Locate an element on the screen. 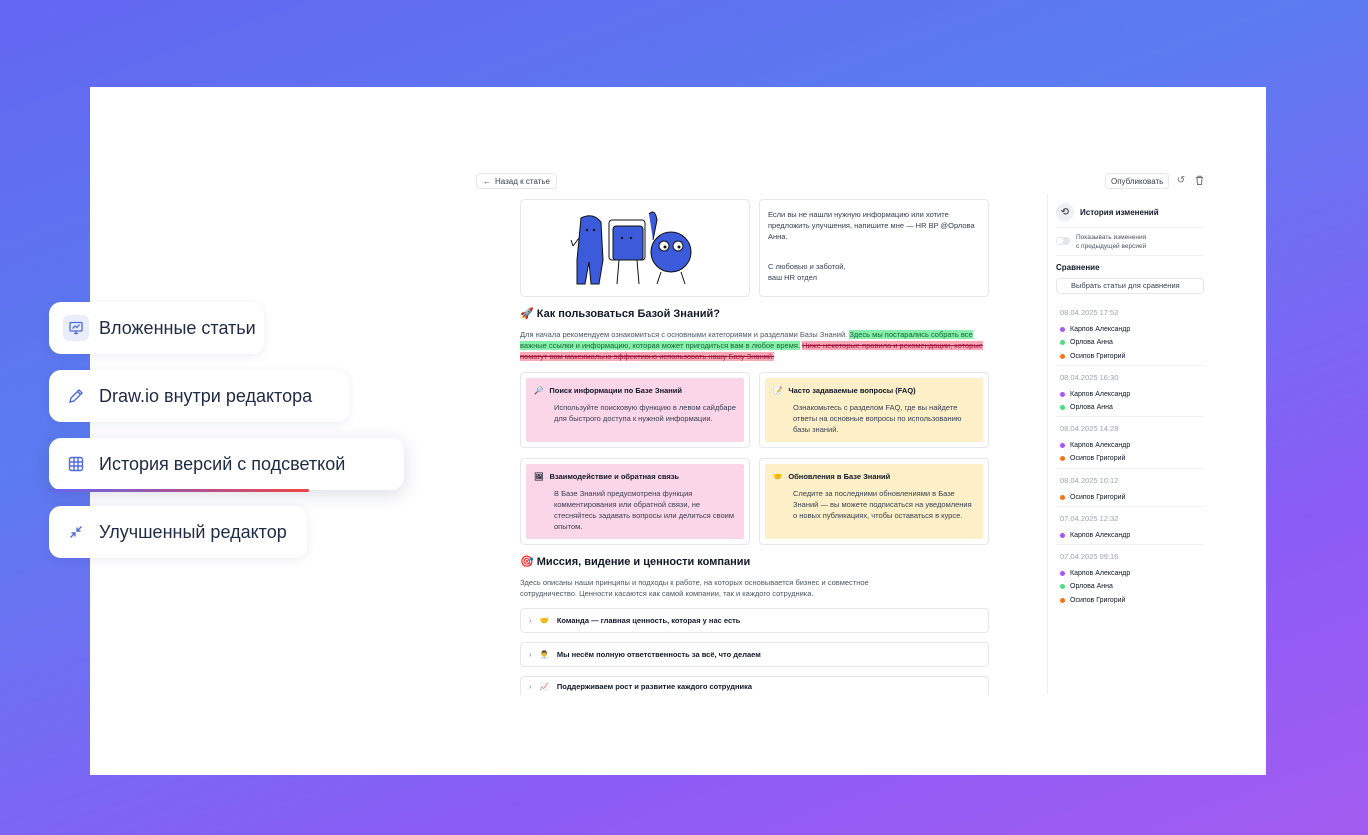  history-title: История изменений is located at coordinates (1119, 212).